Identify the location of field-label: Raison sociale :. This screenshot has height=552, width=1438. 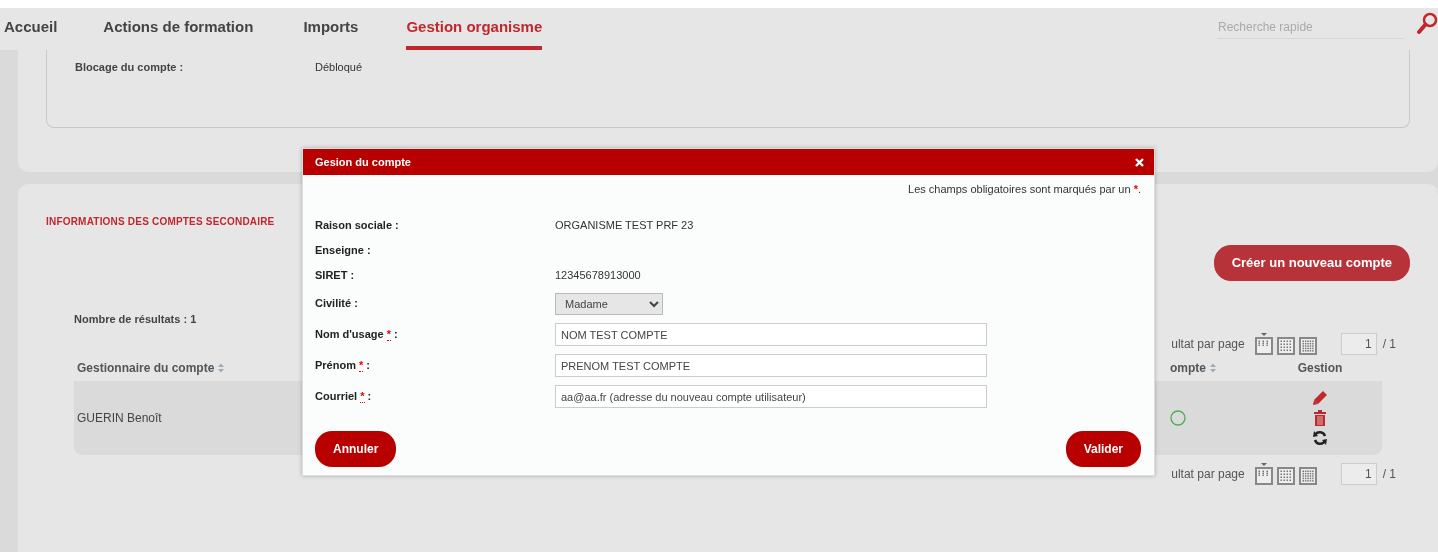
(357, 225).